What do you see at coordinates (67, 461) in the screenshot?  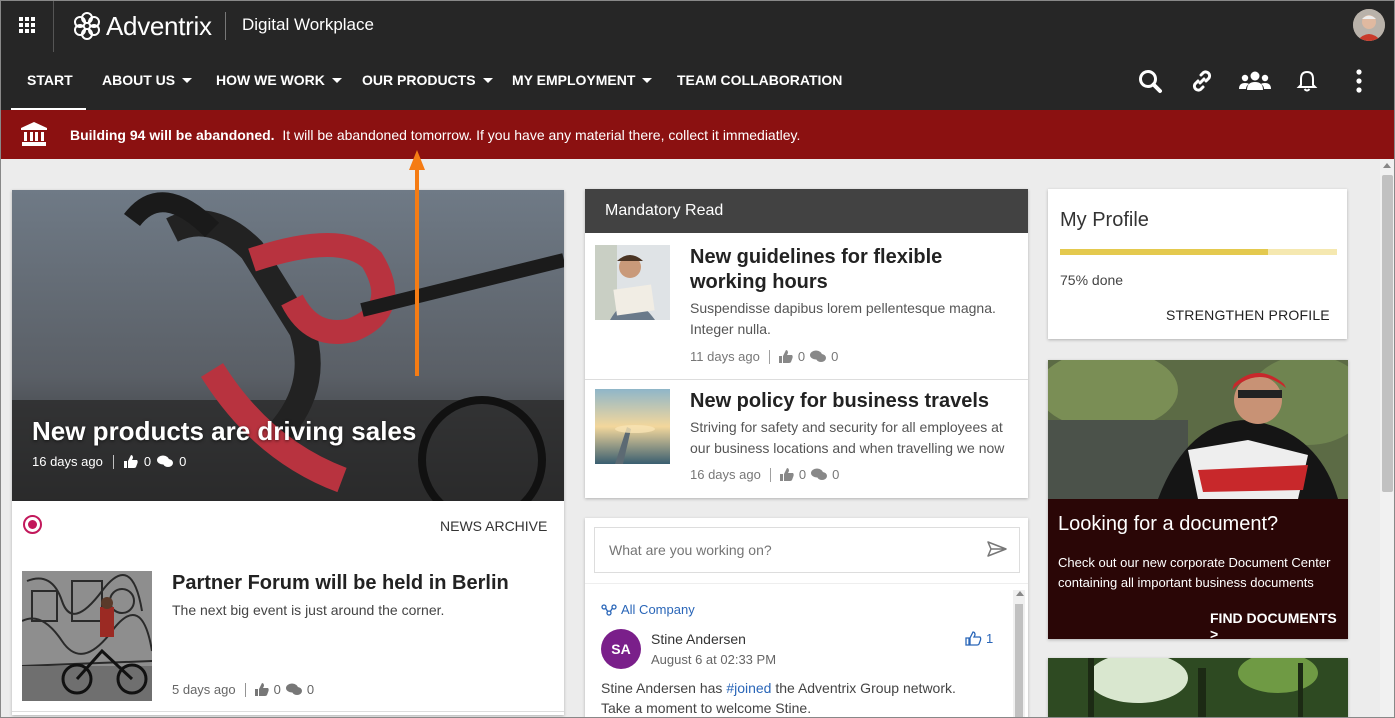 I see `hero-age: 16 days ago` at bounding box center [67, 461].